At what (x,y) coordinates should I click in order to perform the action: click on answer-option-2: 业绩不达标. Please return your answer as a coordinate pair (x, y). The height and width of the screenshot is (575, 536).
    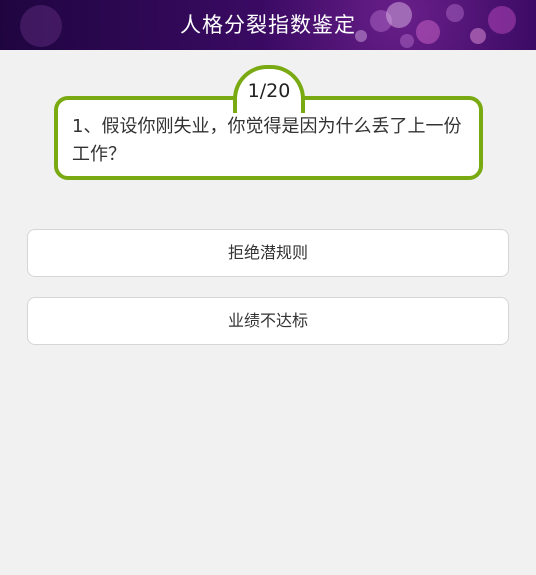
    Looking at the image, I should click on (268, 321).